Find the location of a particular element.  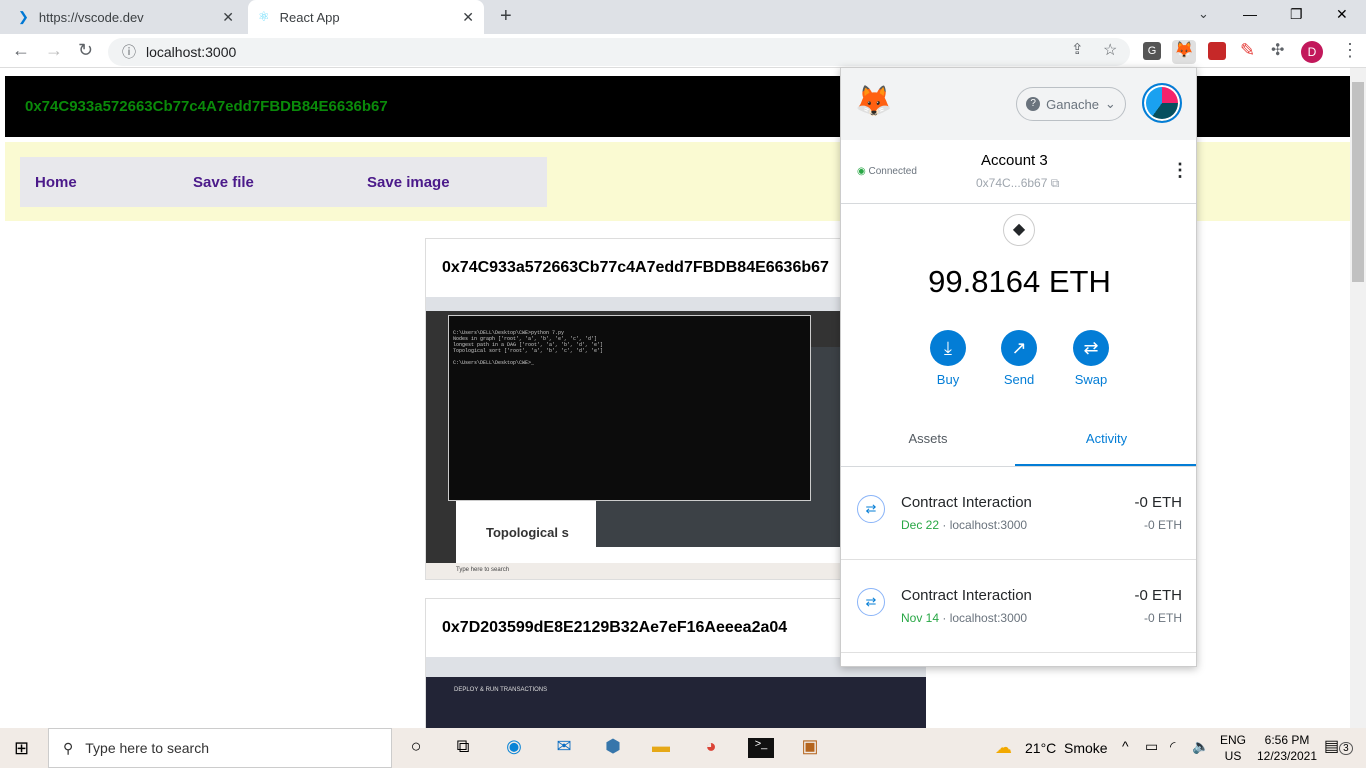

weather-icon: ☁ is located at coordinates (1003, 747).